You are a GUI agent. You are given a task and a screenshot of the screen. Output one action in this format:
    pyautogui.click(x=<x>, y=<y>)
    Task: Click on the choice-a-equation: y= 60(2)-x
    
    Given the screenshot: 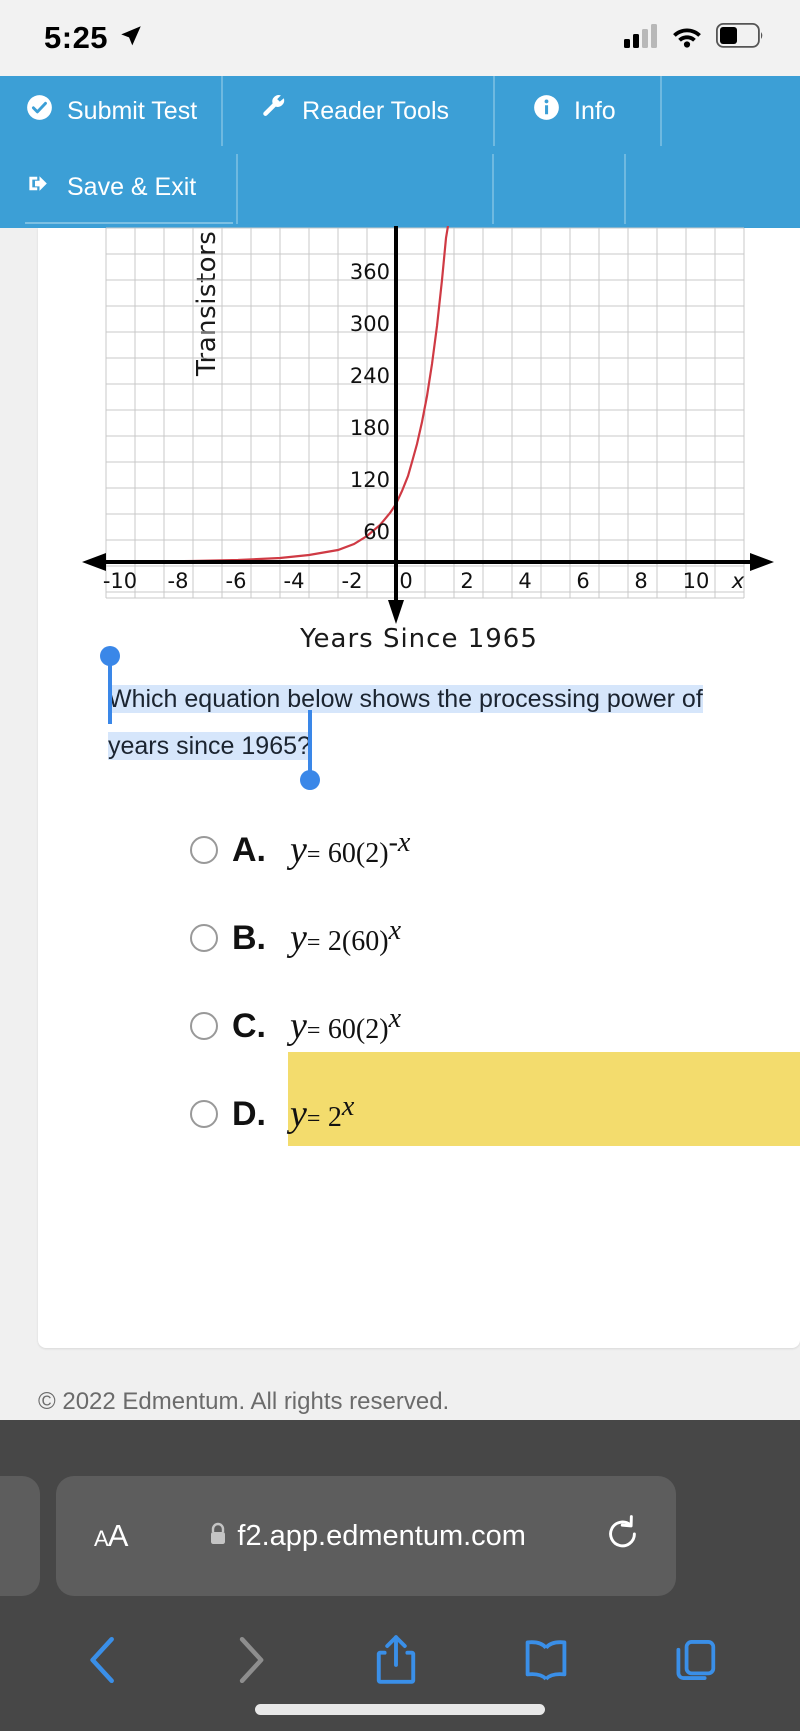 What is the action you would take?
    pyautogui.click(x=350, y=850)
    